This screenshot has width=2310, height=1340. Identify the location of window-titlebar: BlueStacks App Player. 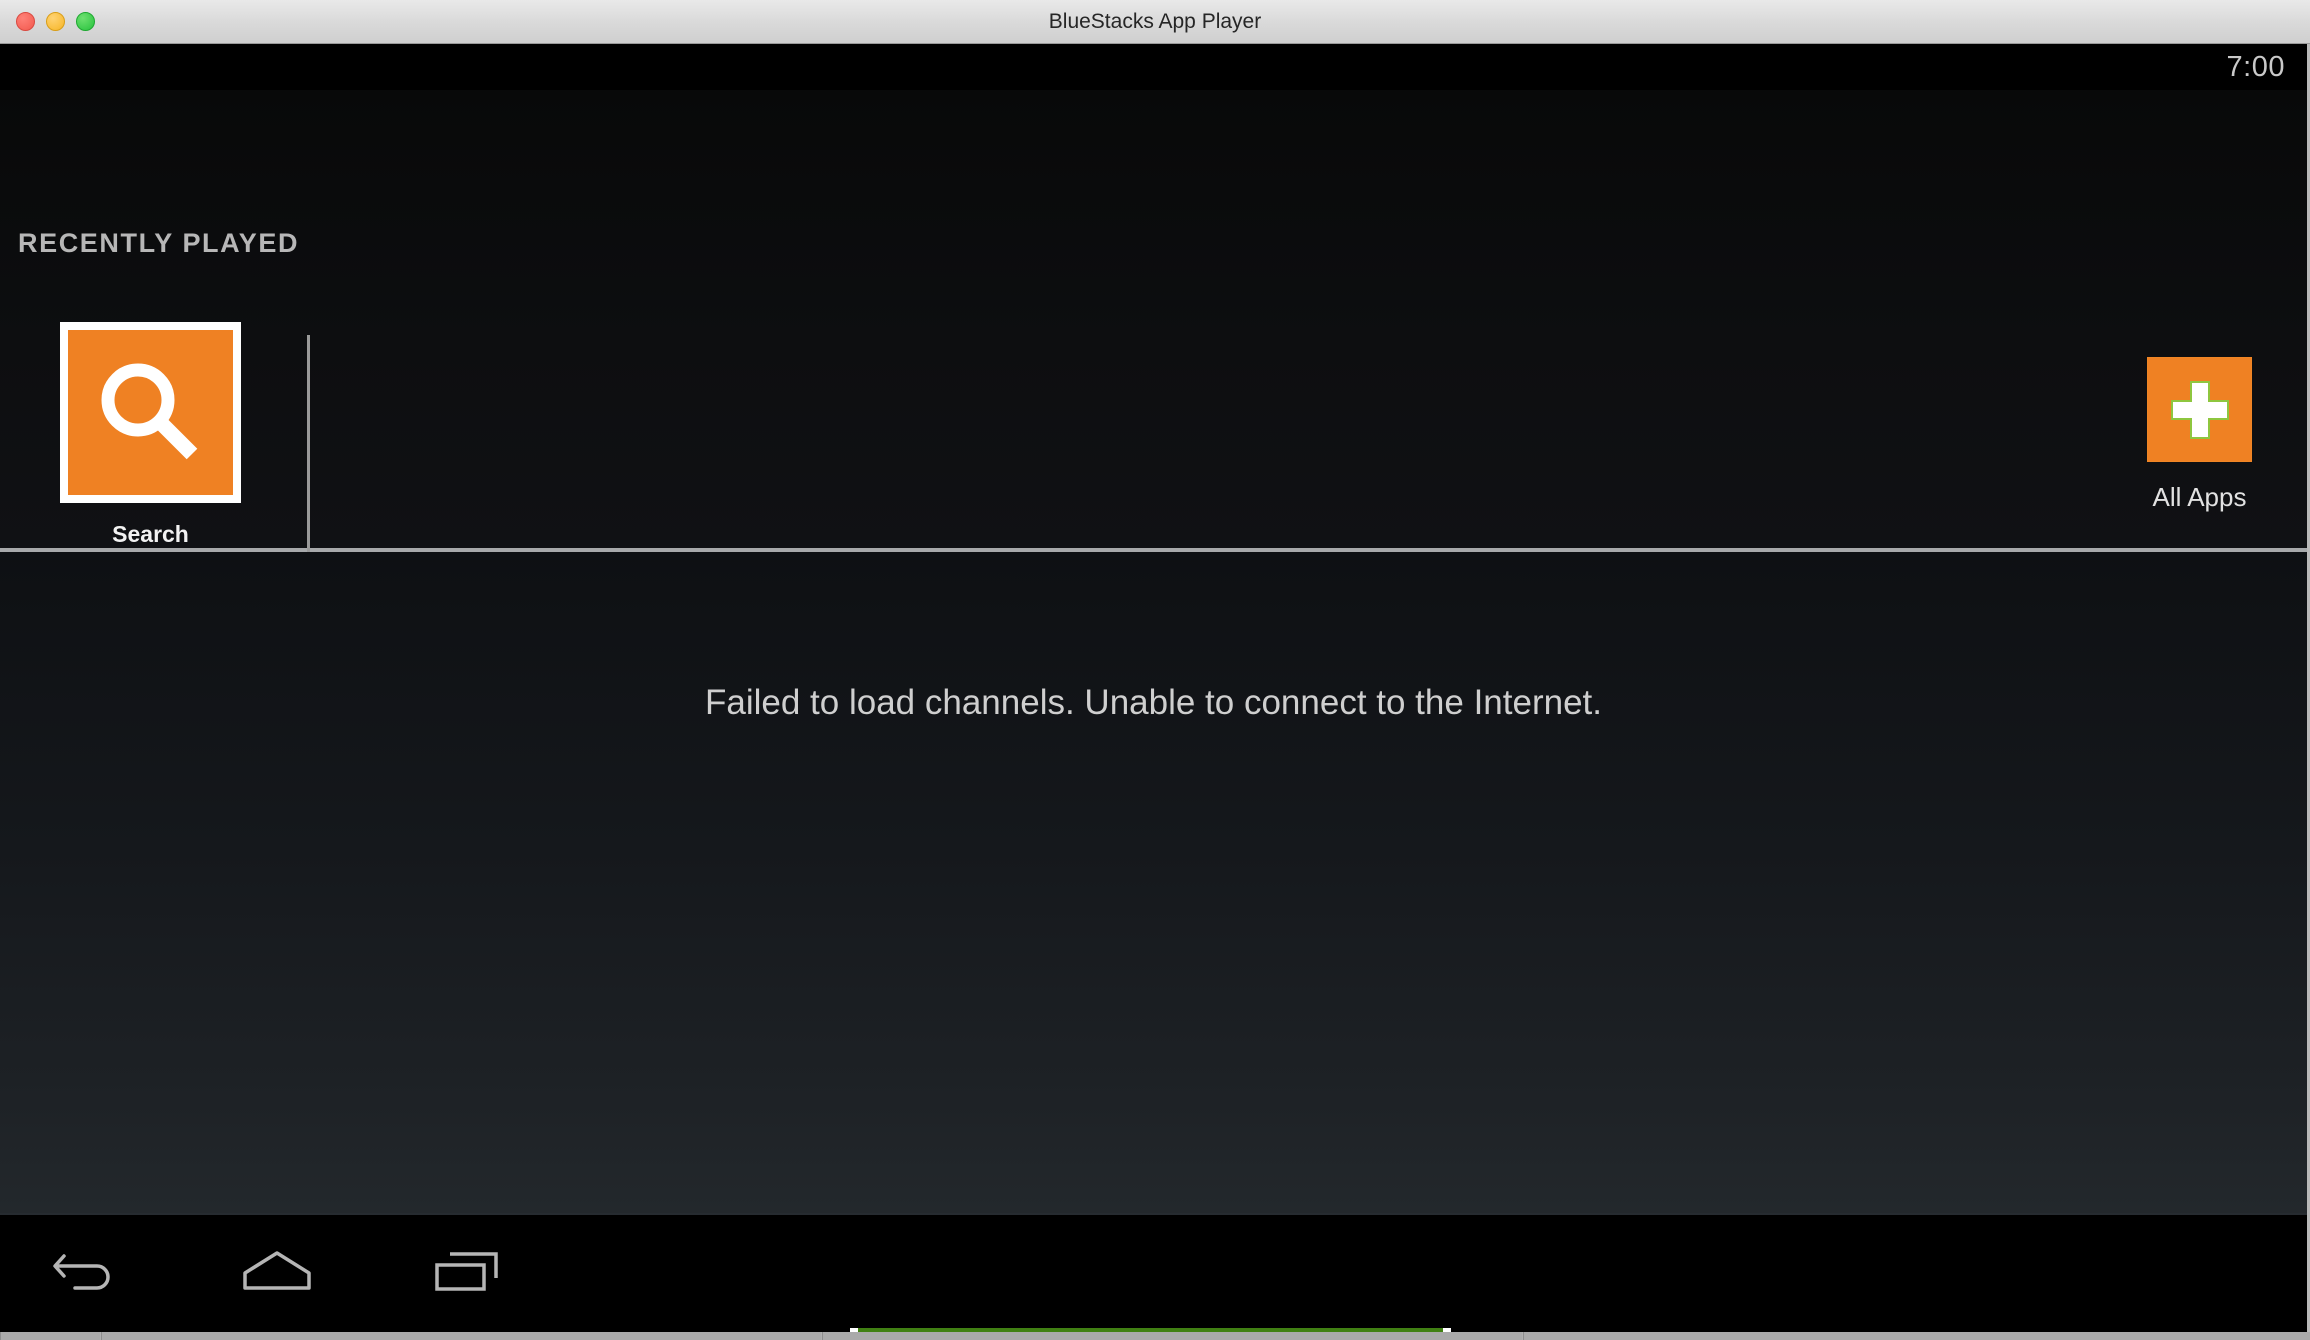
(1155, 22).